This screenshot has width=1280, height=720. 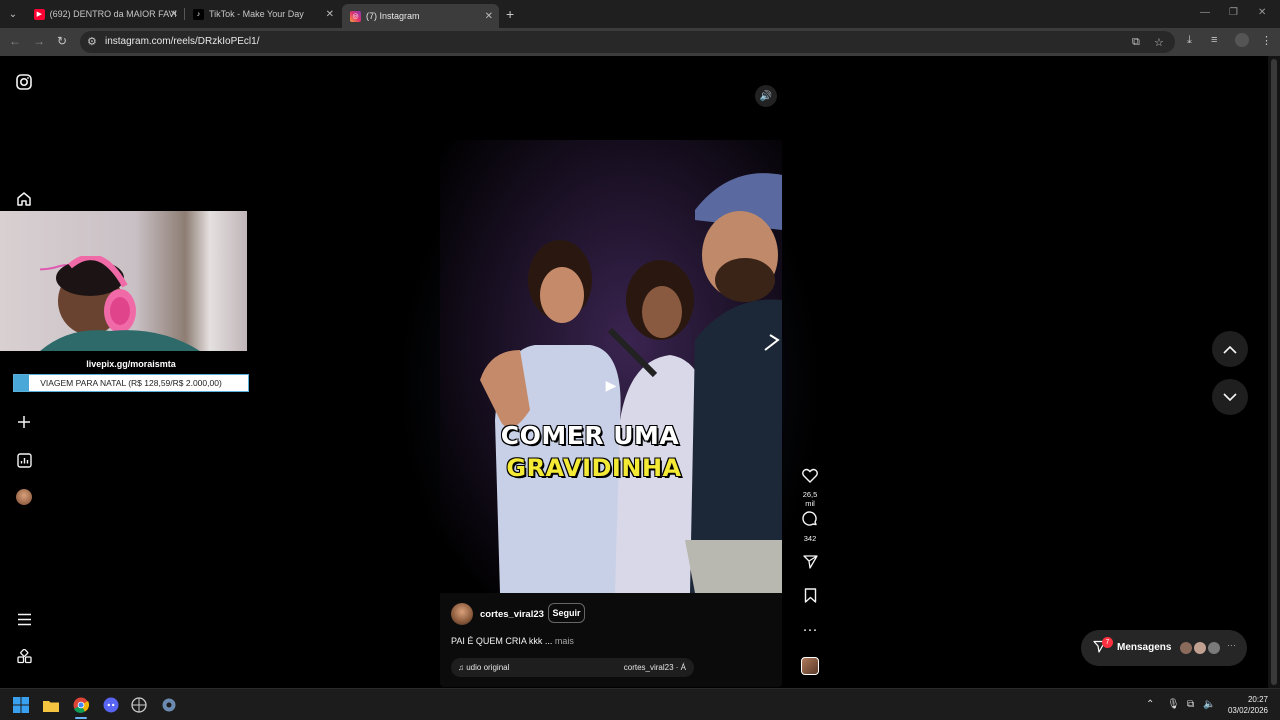 What do you see at coordinates (1262, 12) in the screenshot?
I see `close-window-icon: ✕` at bounding box center [1262, 12].